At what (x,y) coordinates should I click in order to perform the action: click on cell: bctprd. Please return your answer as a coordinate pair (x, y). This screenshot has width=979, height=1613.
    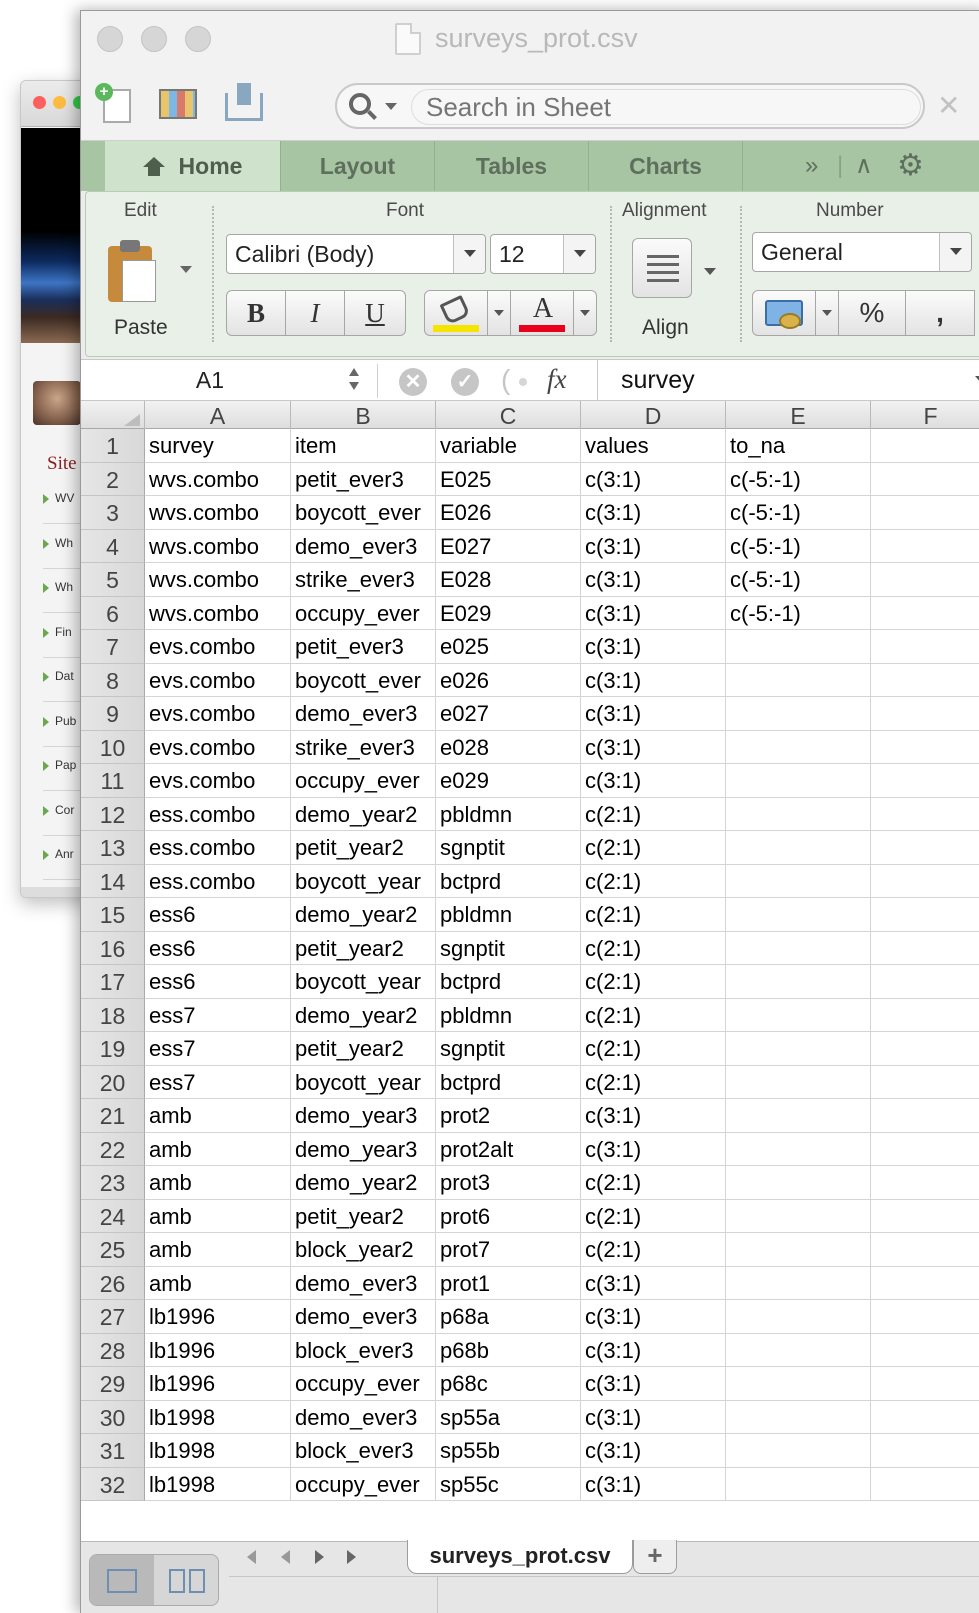
    Looking at the image, I should click on (508, 982).